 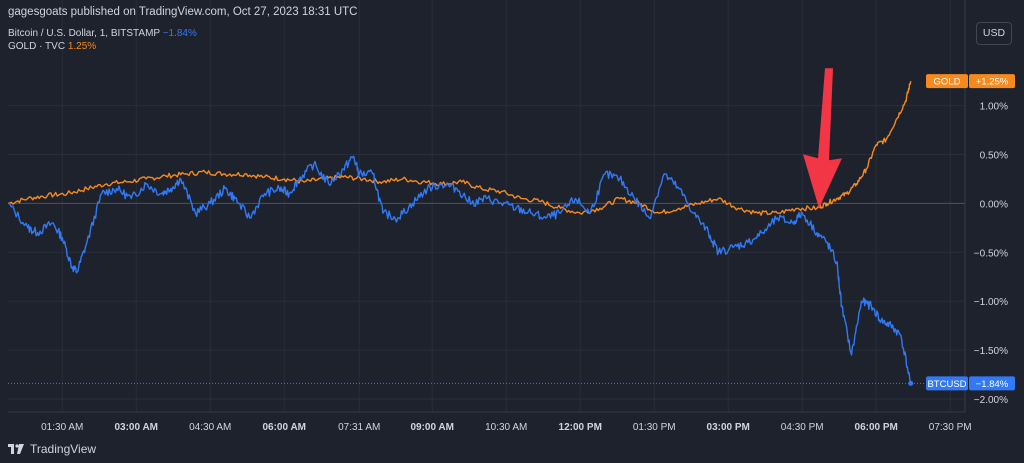 I want to click on gold-price-tag-value: +1.25%, so click(x=992, y=82).